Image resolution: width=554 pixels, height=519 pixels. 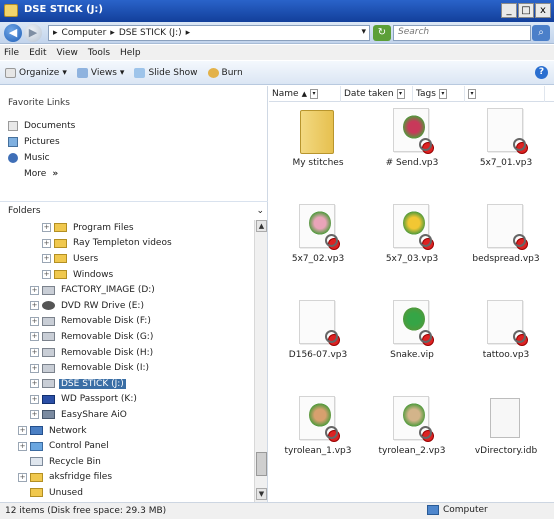 I want to click on tree-item: + FACTORY_IMAGE (D:), so click(x=127, y=290).